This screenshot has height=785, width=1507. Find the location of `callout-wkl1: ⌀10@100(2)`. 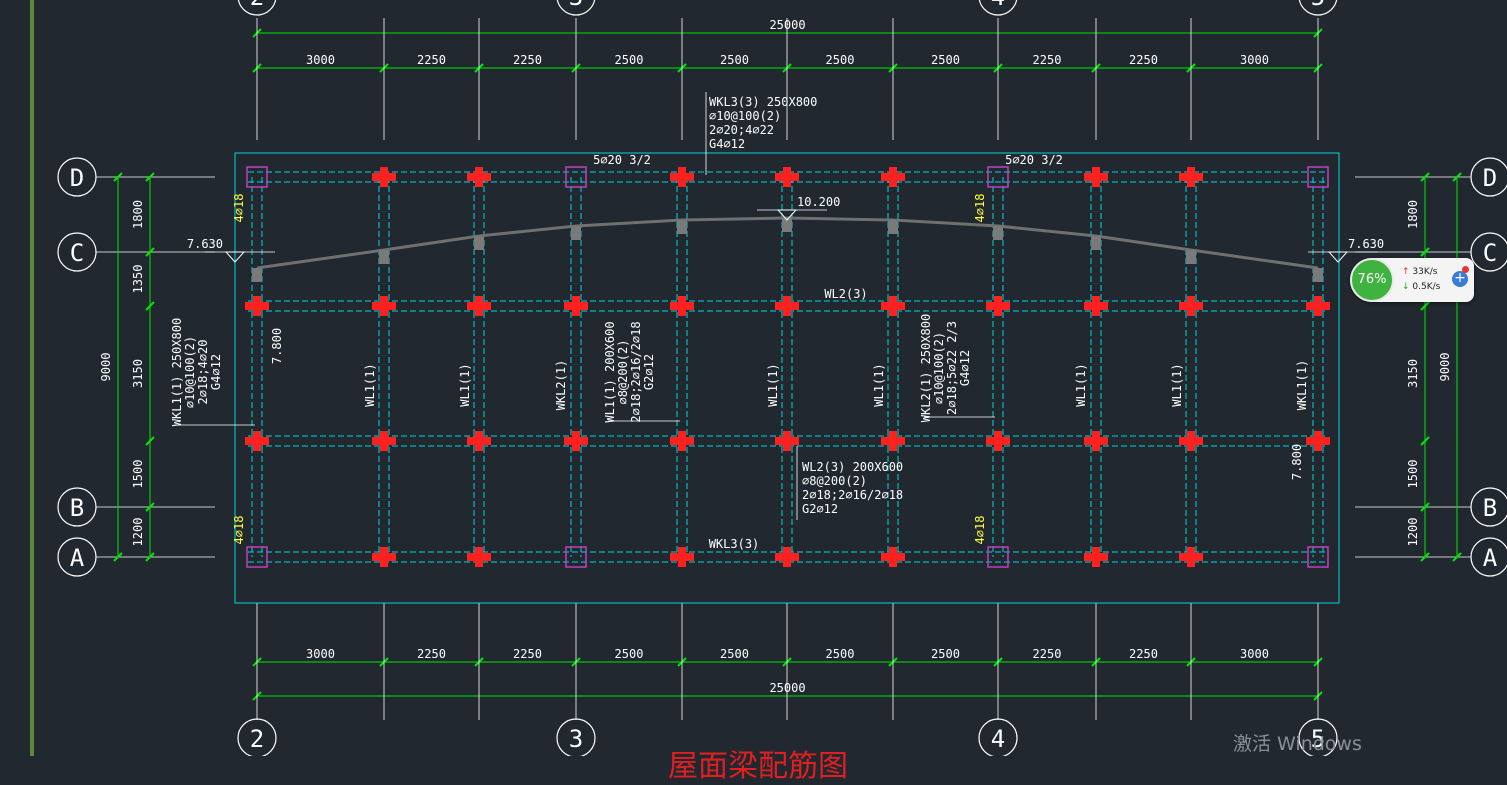

callout-wkl1: ⌀10@100(2) is located at coordinates (190, 372).